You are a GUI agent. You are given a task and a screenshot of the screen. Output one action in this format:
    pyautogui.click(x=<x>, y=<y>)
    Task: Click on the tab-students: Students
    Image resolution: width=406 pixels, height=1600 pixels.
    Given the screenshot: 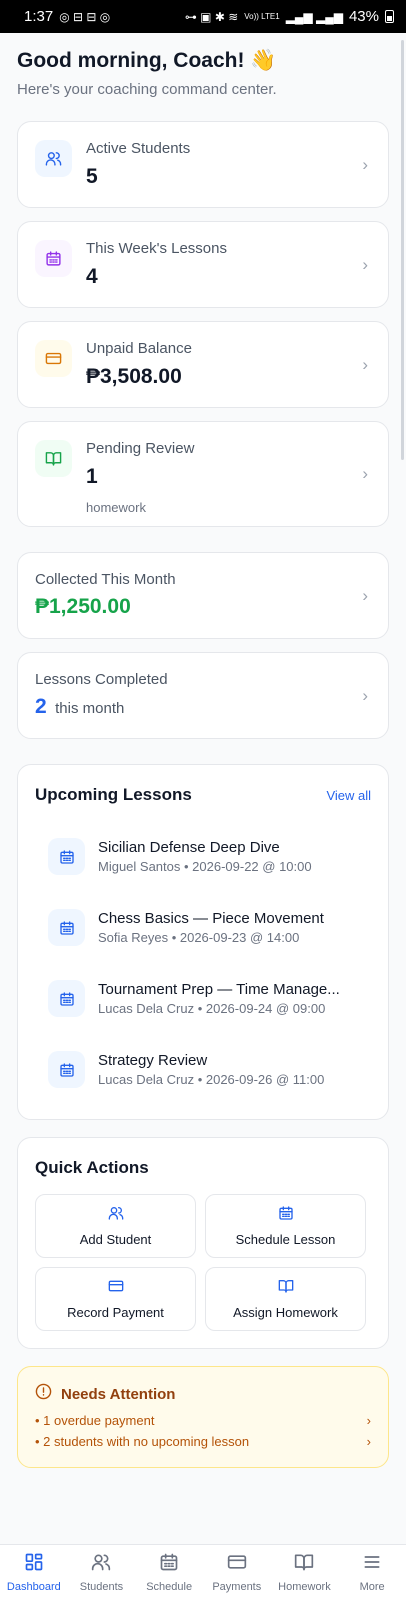 What is the action you would take?
    pyautogui.click(x=101, y=1572)
    